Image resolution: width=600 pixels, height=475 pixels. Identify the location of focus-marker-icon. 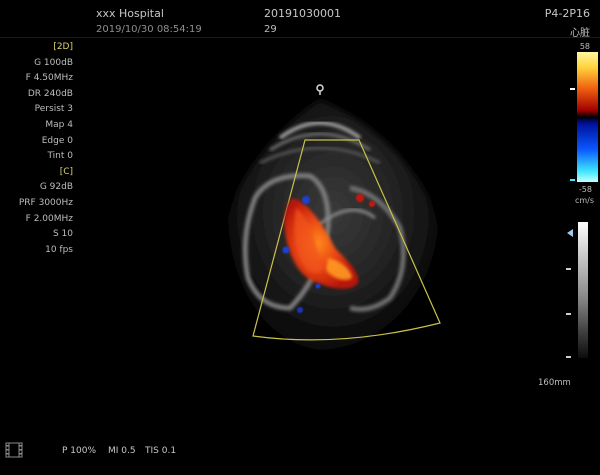
(570, 233).